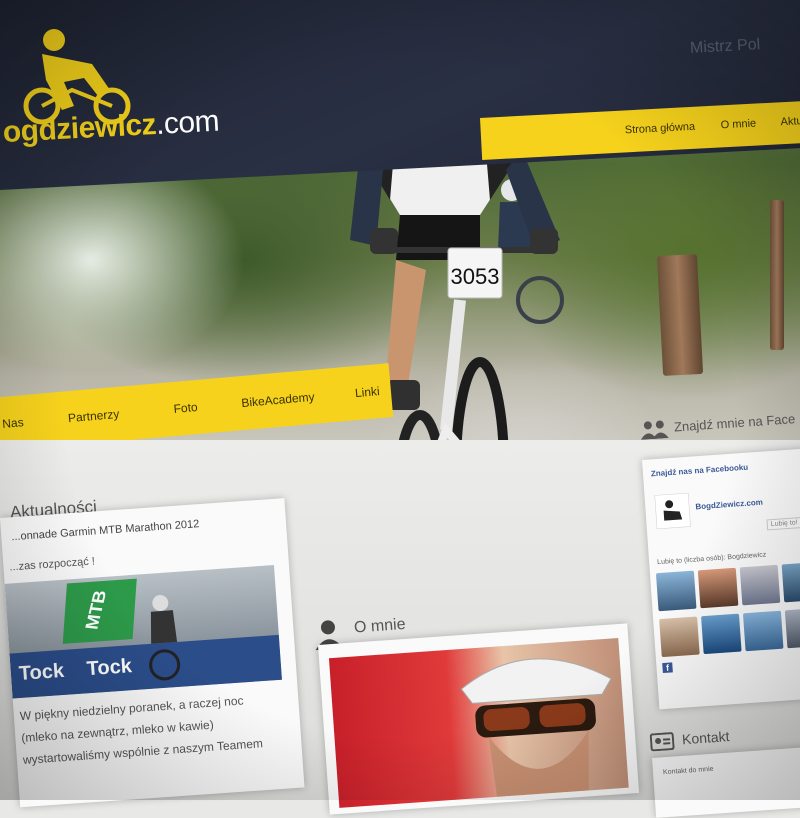 This screenshot has height=818, width=800. I want to click on facebook-section-title: Znajdź mnie na Face, so click(734, 423).